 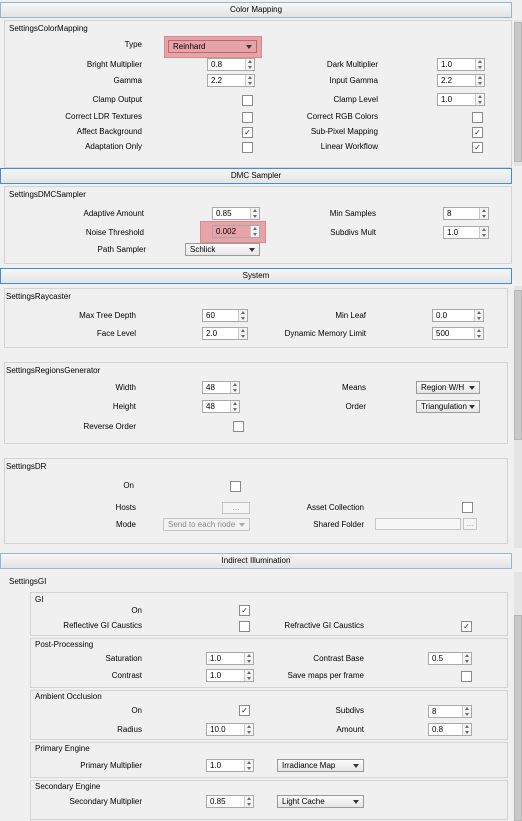 I want to click on mode-dropdown: Send to each node, so click(x=206, y=524).